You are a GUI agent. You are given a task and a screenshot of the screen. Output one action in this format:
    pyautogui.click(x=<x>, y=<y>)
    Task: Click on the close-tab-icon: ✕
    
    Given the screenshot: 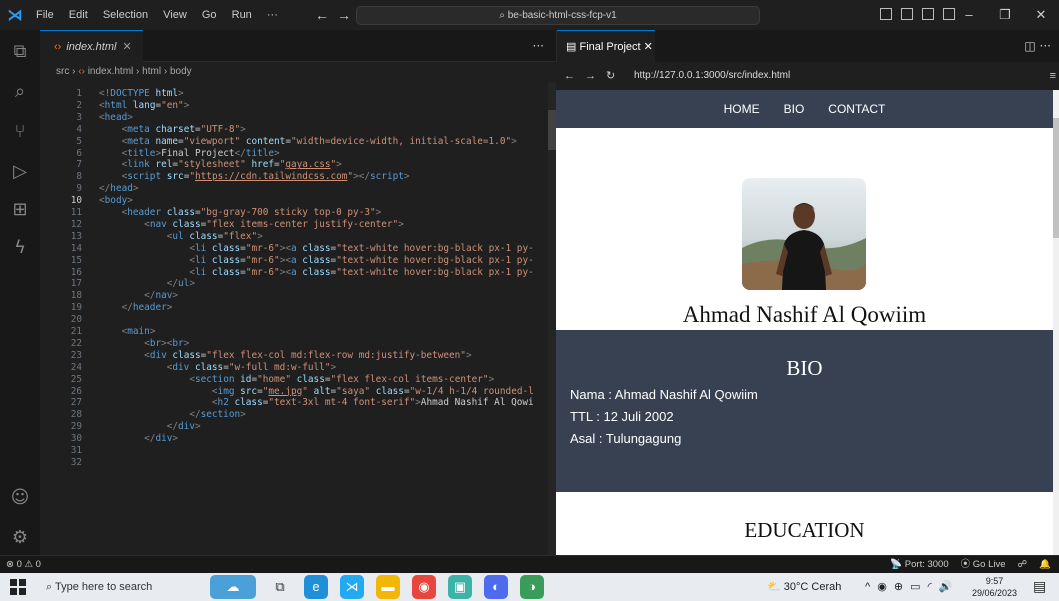 What is the action you would take?
    pyautogui.click(x=126, y=47)
    